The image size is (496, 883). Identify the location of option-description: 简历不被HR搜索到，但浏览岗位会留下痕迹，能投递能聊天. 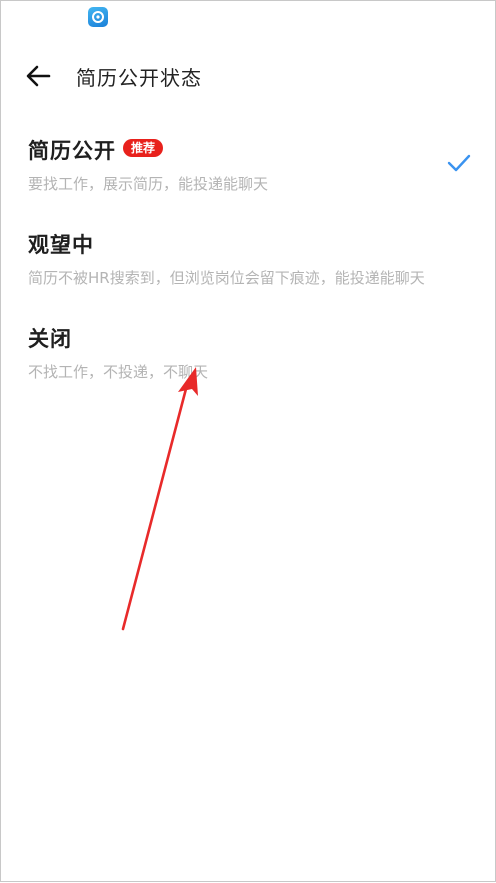
(226, 278).